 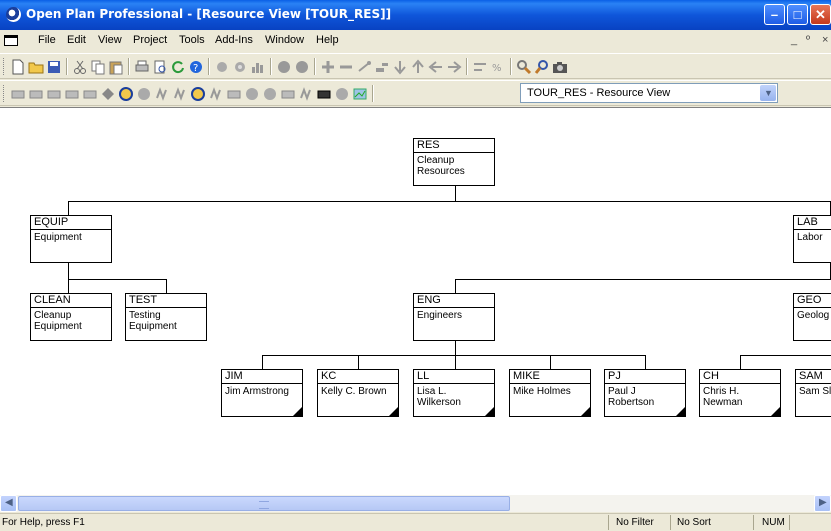 What do you see at coordinates (454, 67) in the screenshot?
I see `move-right-icon` at bounding box center [454, 67].